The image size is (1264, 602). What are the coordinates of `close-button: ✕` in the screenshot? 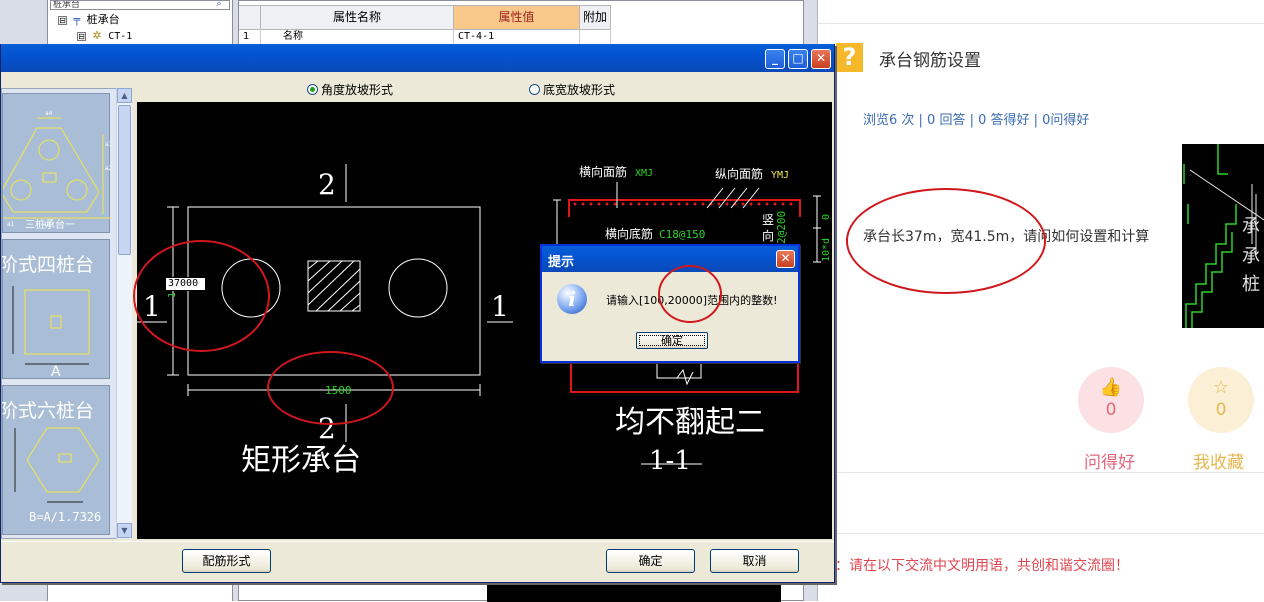 It's located at (821, 59).